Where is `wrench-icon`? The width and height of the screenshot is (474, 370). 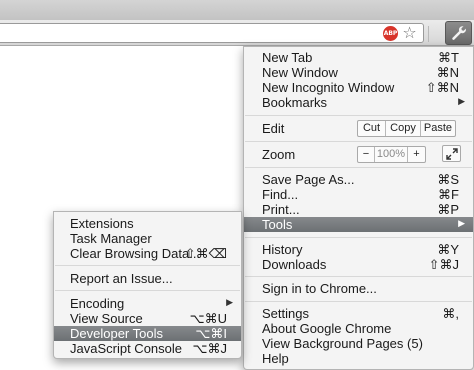
wrench-icon is located at coordinates (459, 33).